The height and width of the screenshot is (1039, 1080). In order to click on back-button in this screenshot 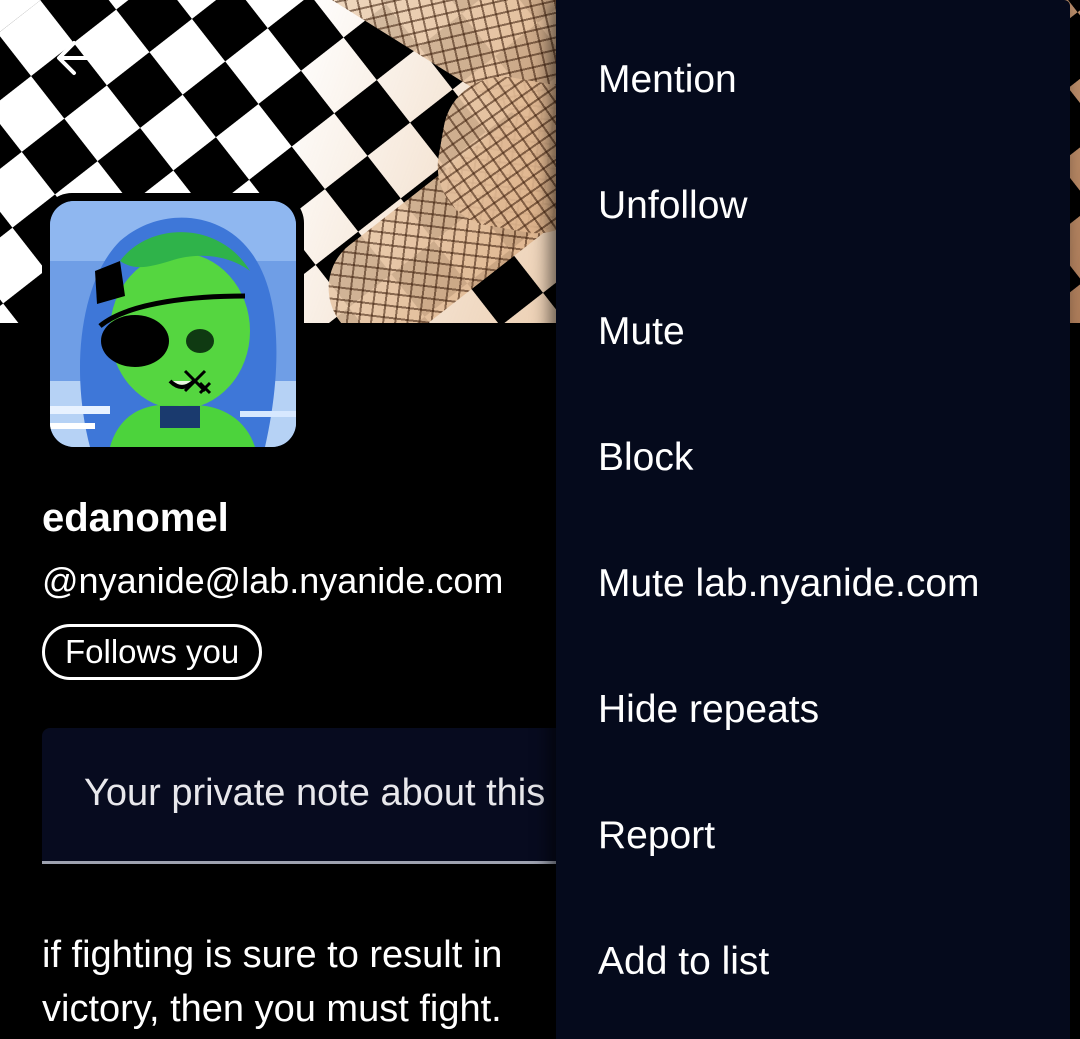, I will do `click(76, 58)`.